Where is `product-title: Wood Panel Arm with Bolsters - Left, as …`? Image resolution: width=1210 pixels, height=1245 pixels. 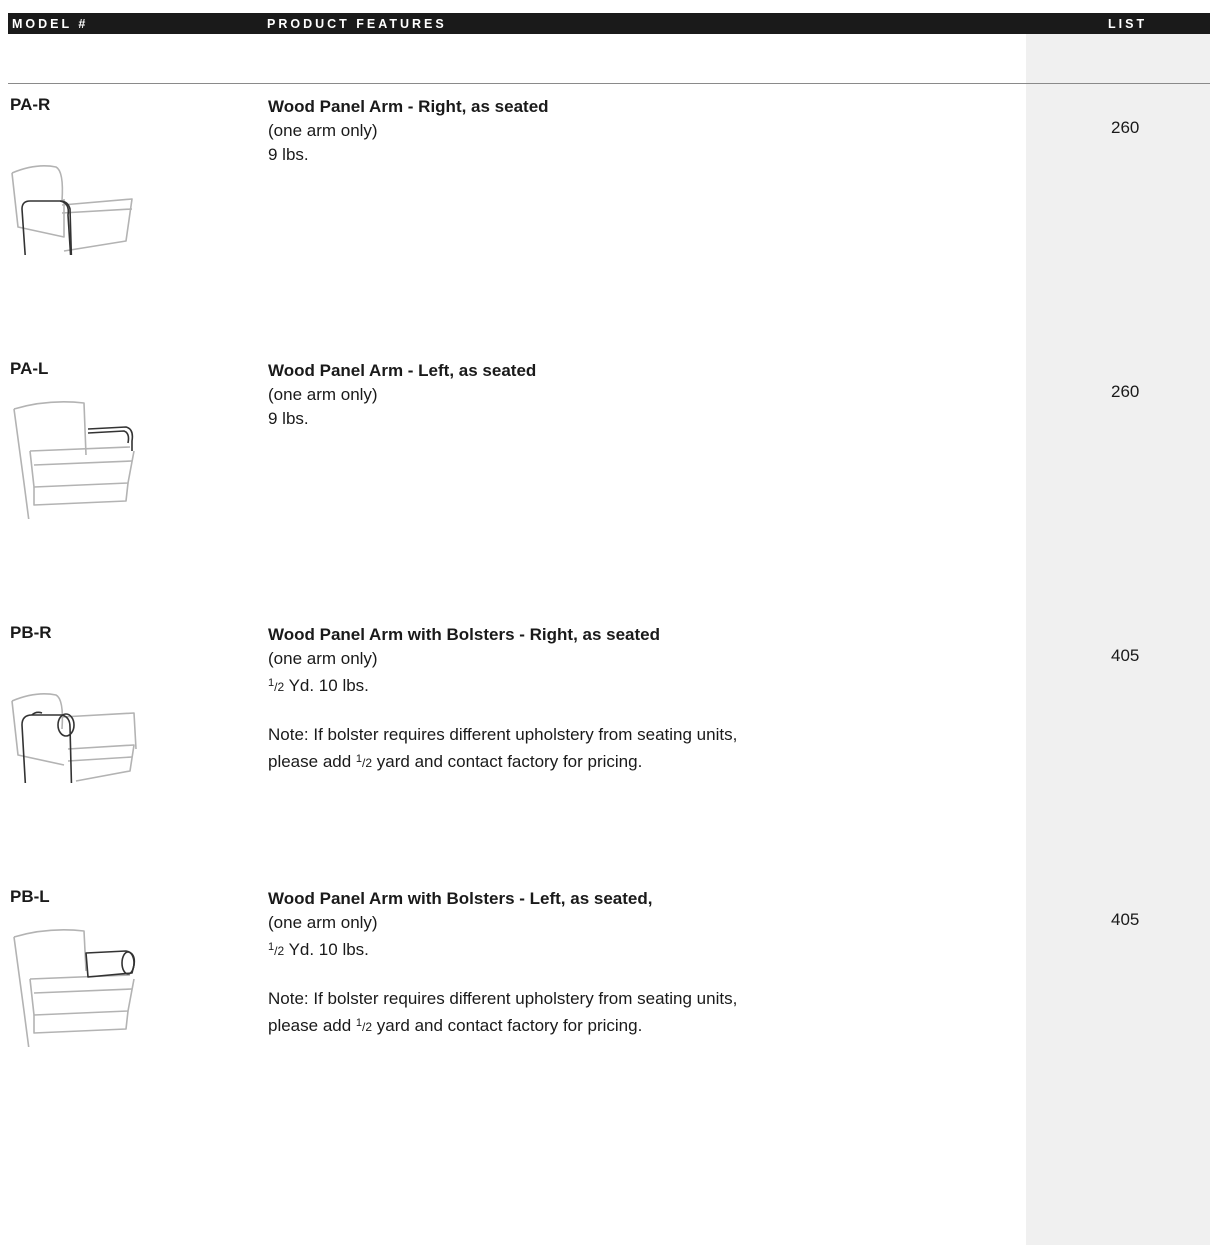
product-title: Wood Panel Arm with Bolsters - Left, as … is located at coordinates (460, 898).